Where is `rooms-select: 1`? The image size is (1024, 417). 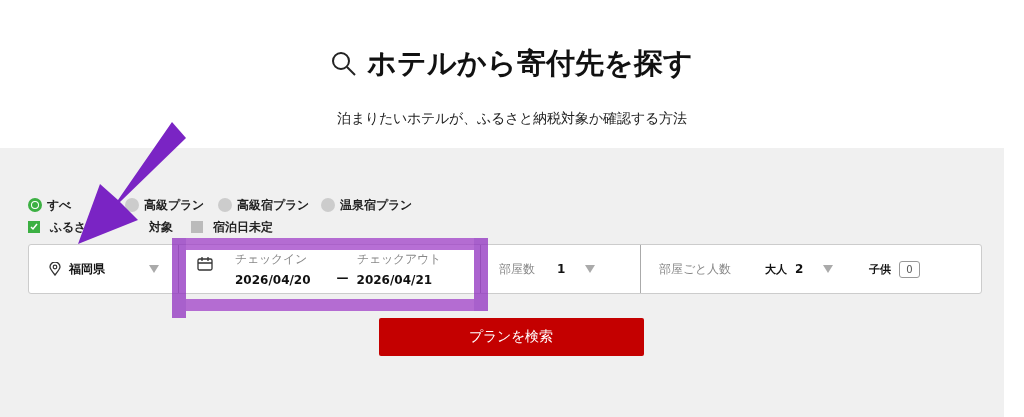 rooms-select: 1 is located at coordinates (561, 269).